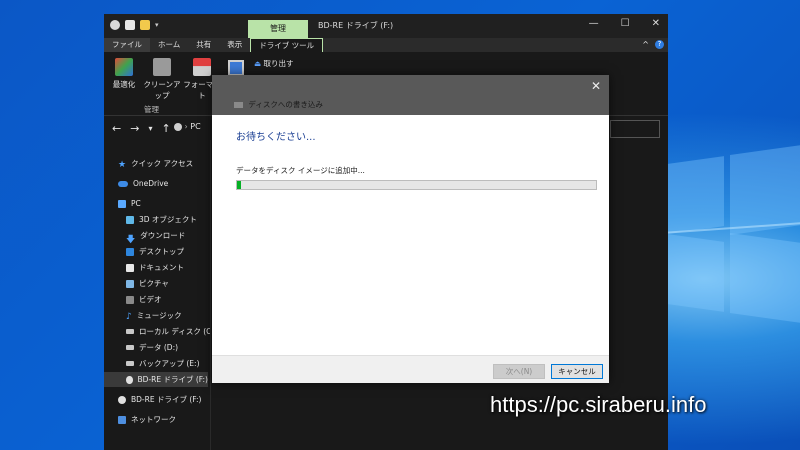 The image size is (800, 450). Describe the element at coordinates (169, 363) in the screenshot. I see `sidebar-item-label: バックアップ (E:)` at that location.